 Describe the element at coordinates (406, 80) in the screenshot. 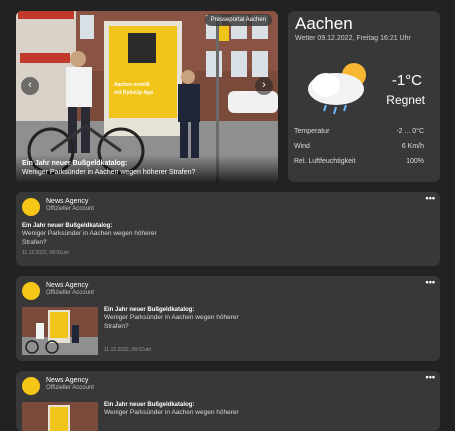

I see `weather-temperature: -1°C` at that location.